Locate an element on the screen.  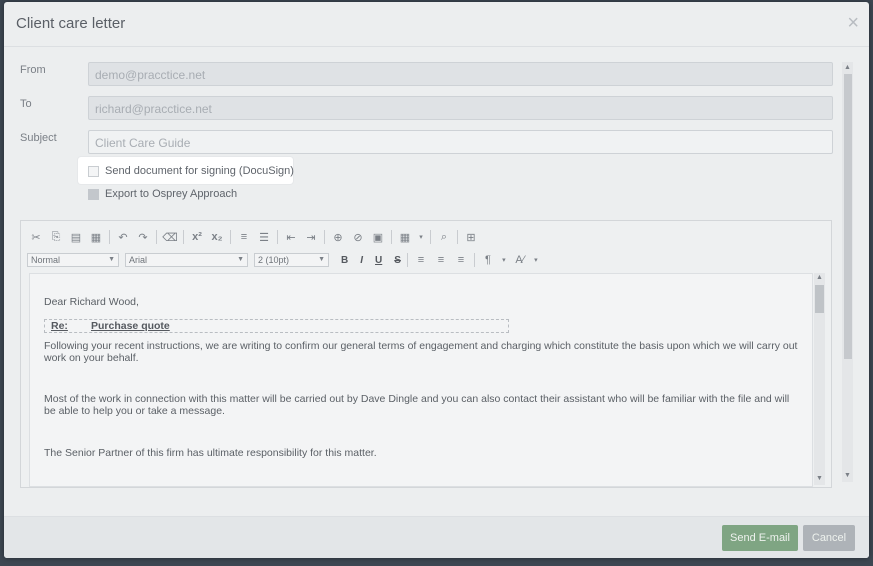
italic-button: I is located at coordinates (361, 260).